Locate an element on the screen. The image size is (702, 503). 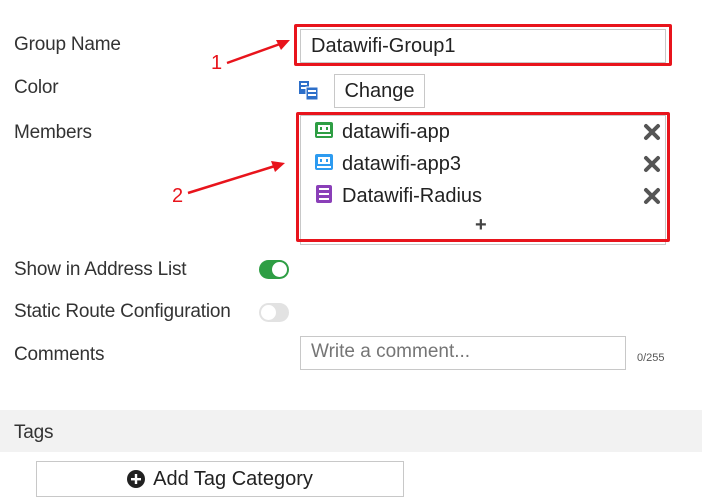
annotation-marker-2: 2 is located at coordinates (178, 196).